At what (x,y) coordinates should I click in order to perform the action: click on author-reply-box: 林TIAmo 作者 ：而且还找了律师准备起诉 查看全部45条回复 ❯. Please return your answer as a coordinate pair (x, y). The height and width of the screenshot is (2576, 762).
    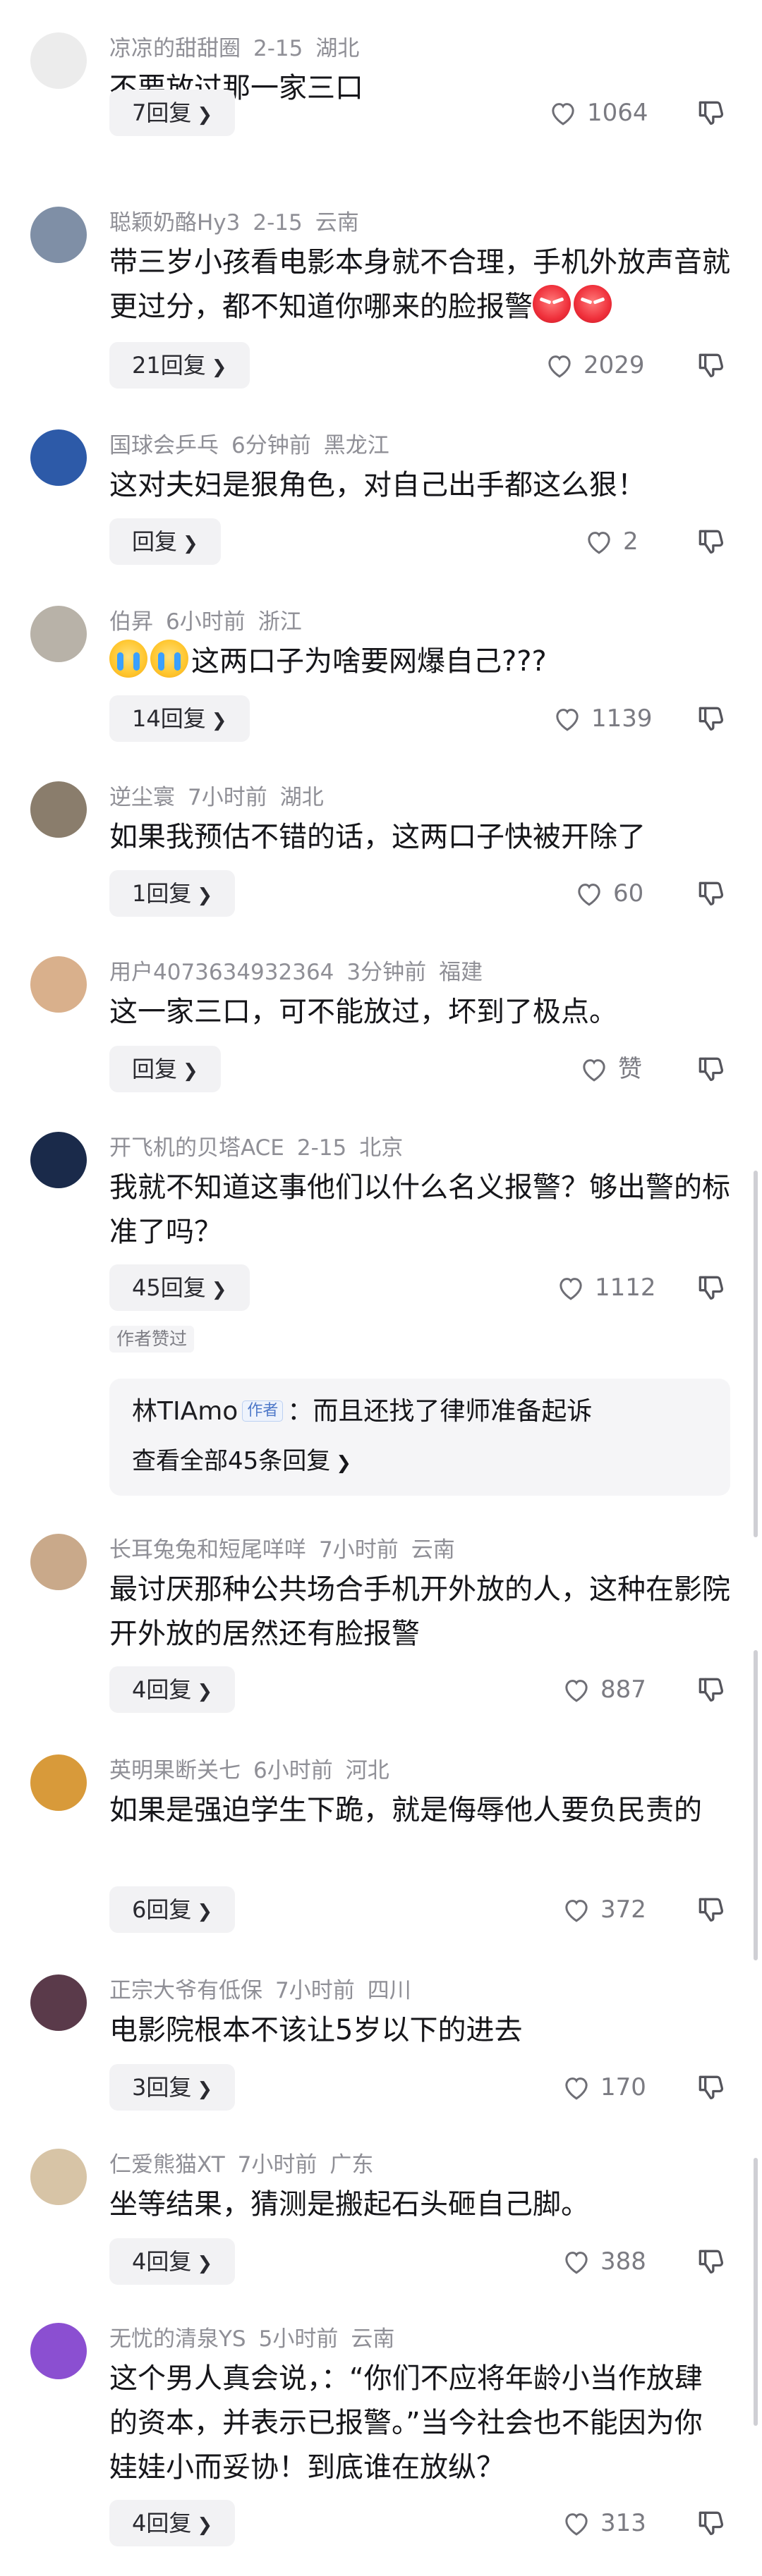
    Looking at the image, I should click on (419, 1438).